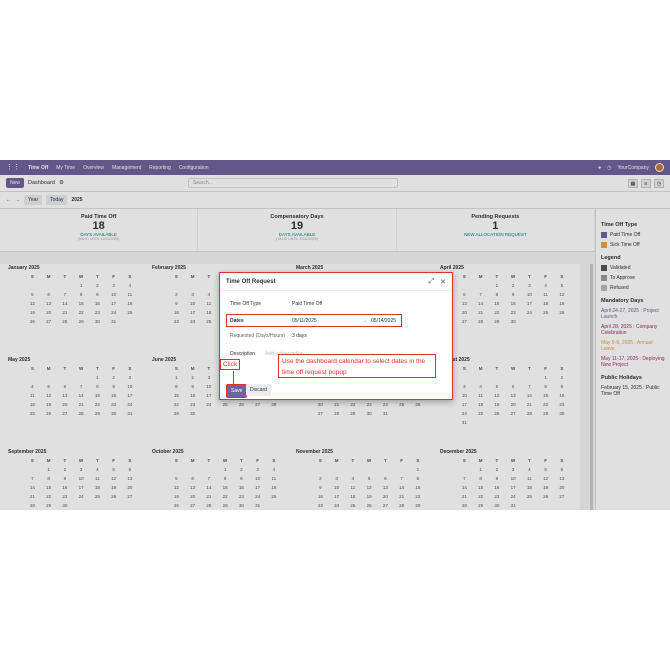  What do you see at coordinates (237, 321) in the screenshot?
I see `dates-label: Dates` at bounding box center [237, 321].